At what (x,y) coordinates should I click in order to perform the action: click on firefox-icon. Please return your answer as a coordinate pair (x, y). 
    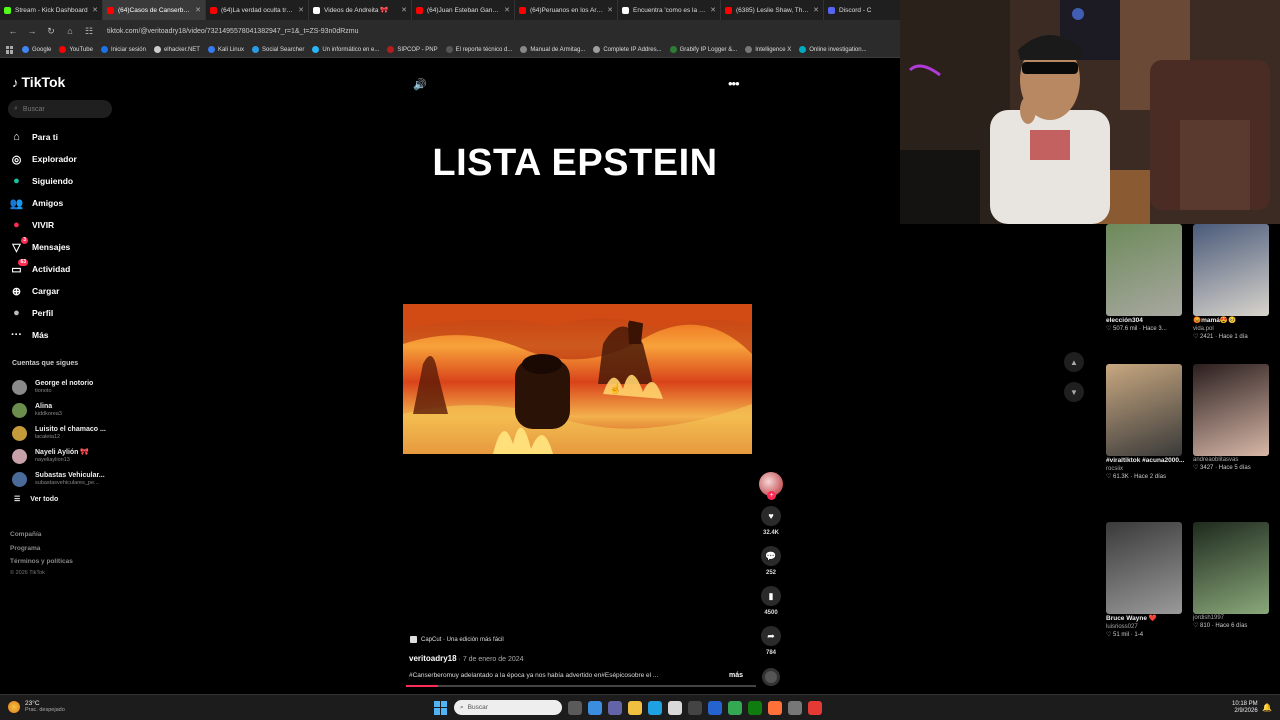
    Looking at the image, I should click on (775, 707).